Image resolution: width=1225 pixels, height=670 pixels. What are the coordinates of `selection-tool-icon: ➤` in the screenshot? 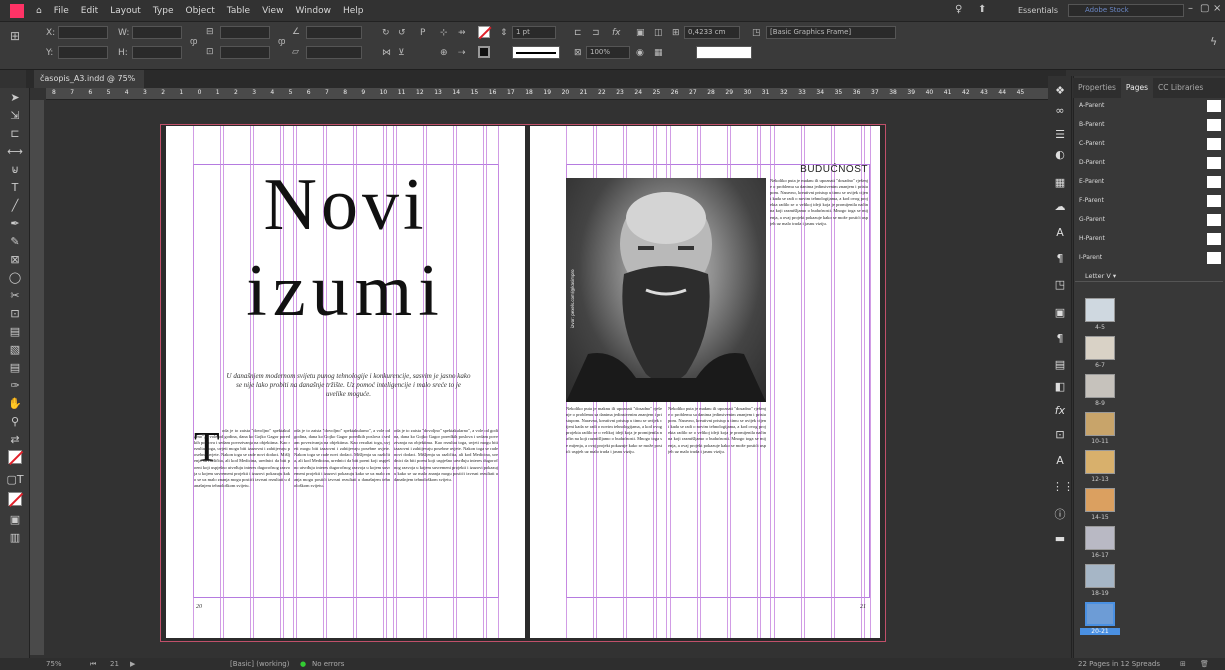 It's located at (15, 98).